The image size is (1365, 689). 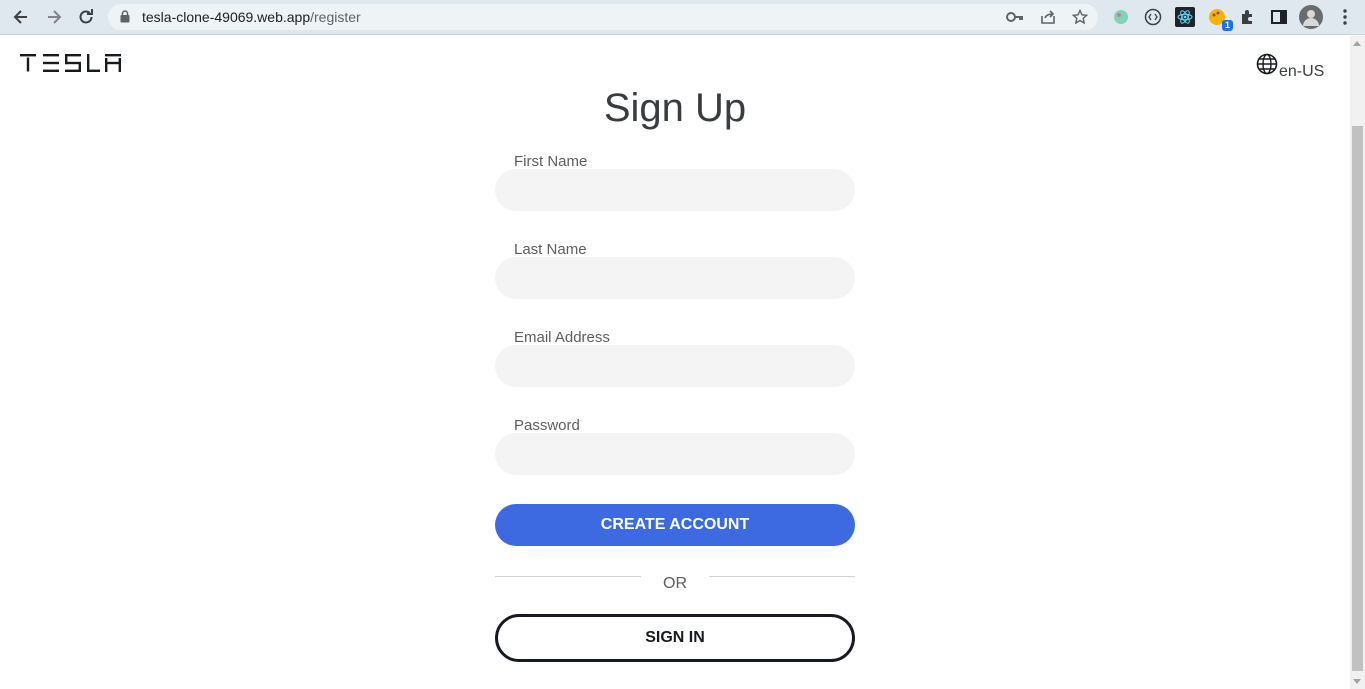 What do you see at coordinates (1219, 18) in the screenshot?
I see `extension-palette-icon: 1` at bounding box center [1219, 18].